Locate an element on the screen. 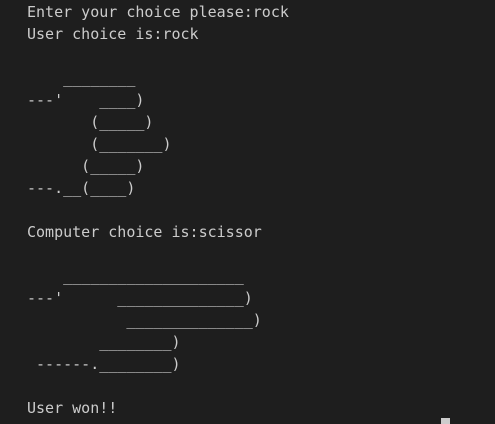  scissor-art-line: ________) is located at coordinates (104, 342).